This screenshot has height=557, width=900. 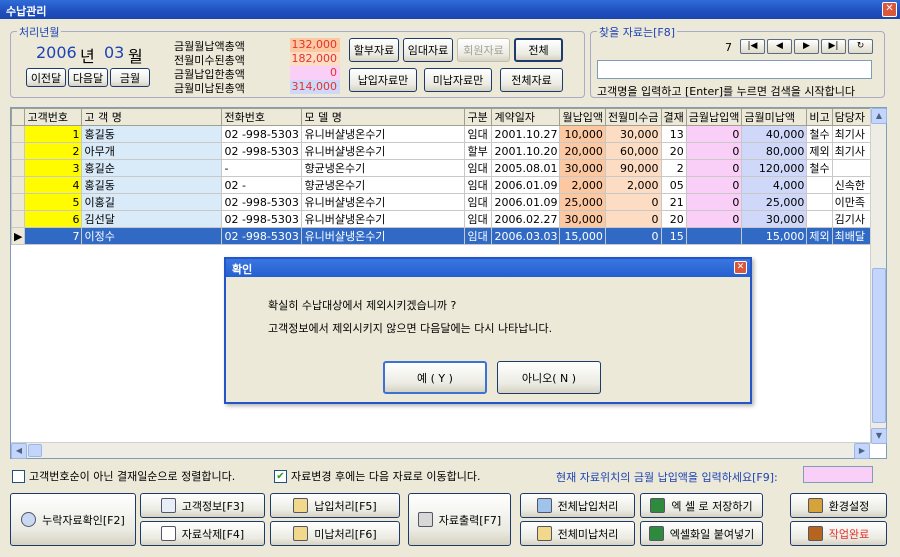 I want to click on col-header: 전월미수금, so click(x=633, y=117).